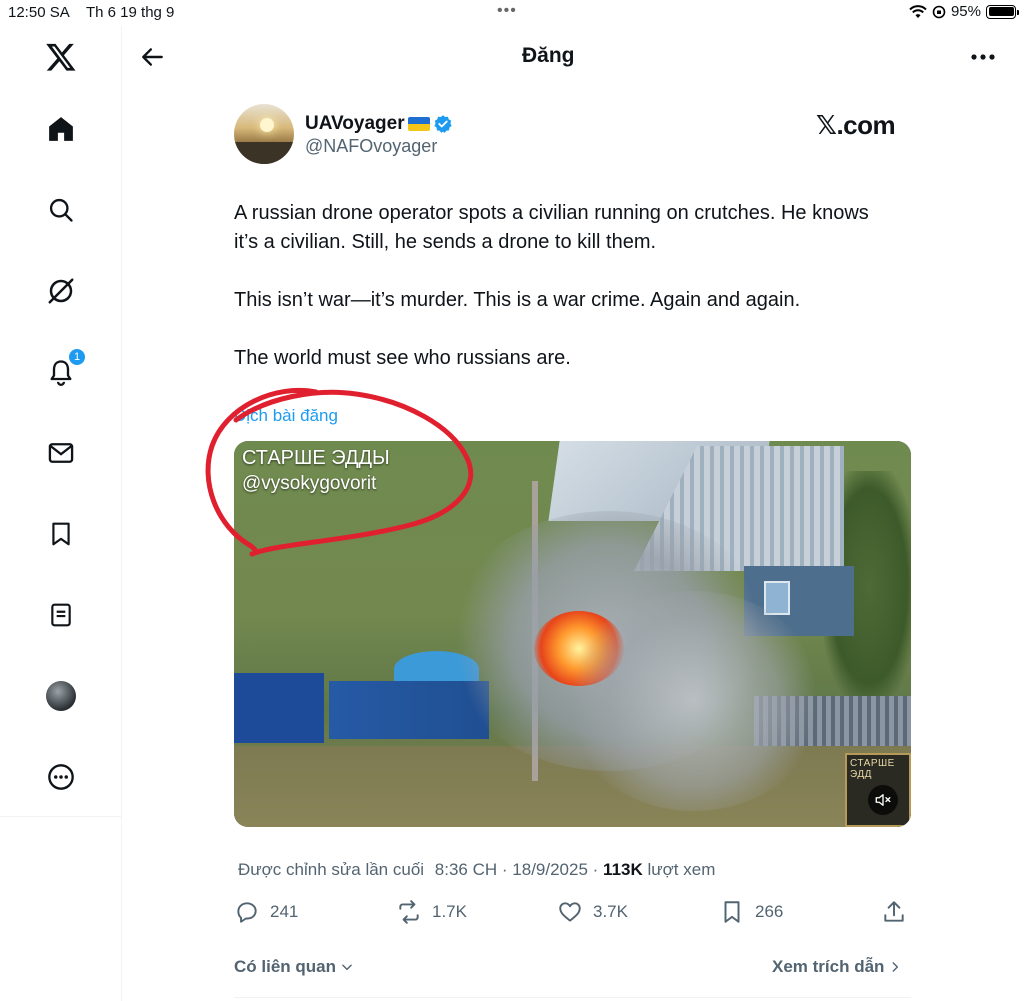  Describe the element at coordinates (39, 12) in the screenshot. I see `status-time: 12:50 SA` at that location.